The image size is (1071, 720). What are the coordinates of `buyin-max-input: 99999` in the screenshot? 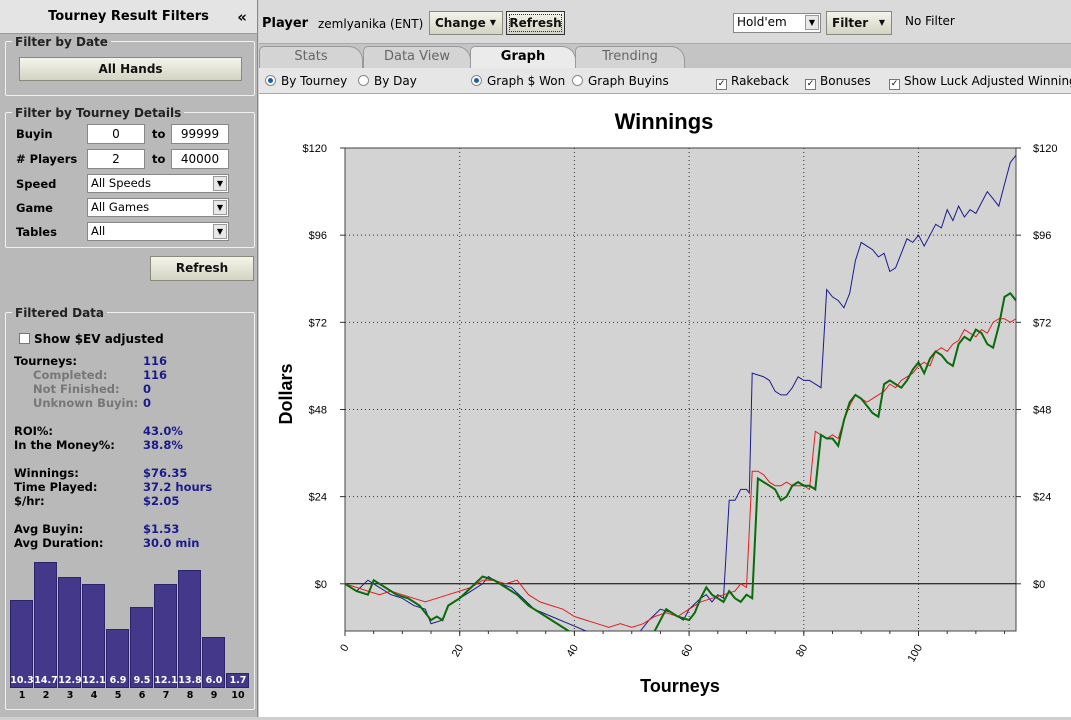 It's located at (200, 134).